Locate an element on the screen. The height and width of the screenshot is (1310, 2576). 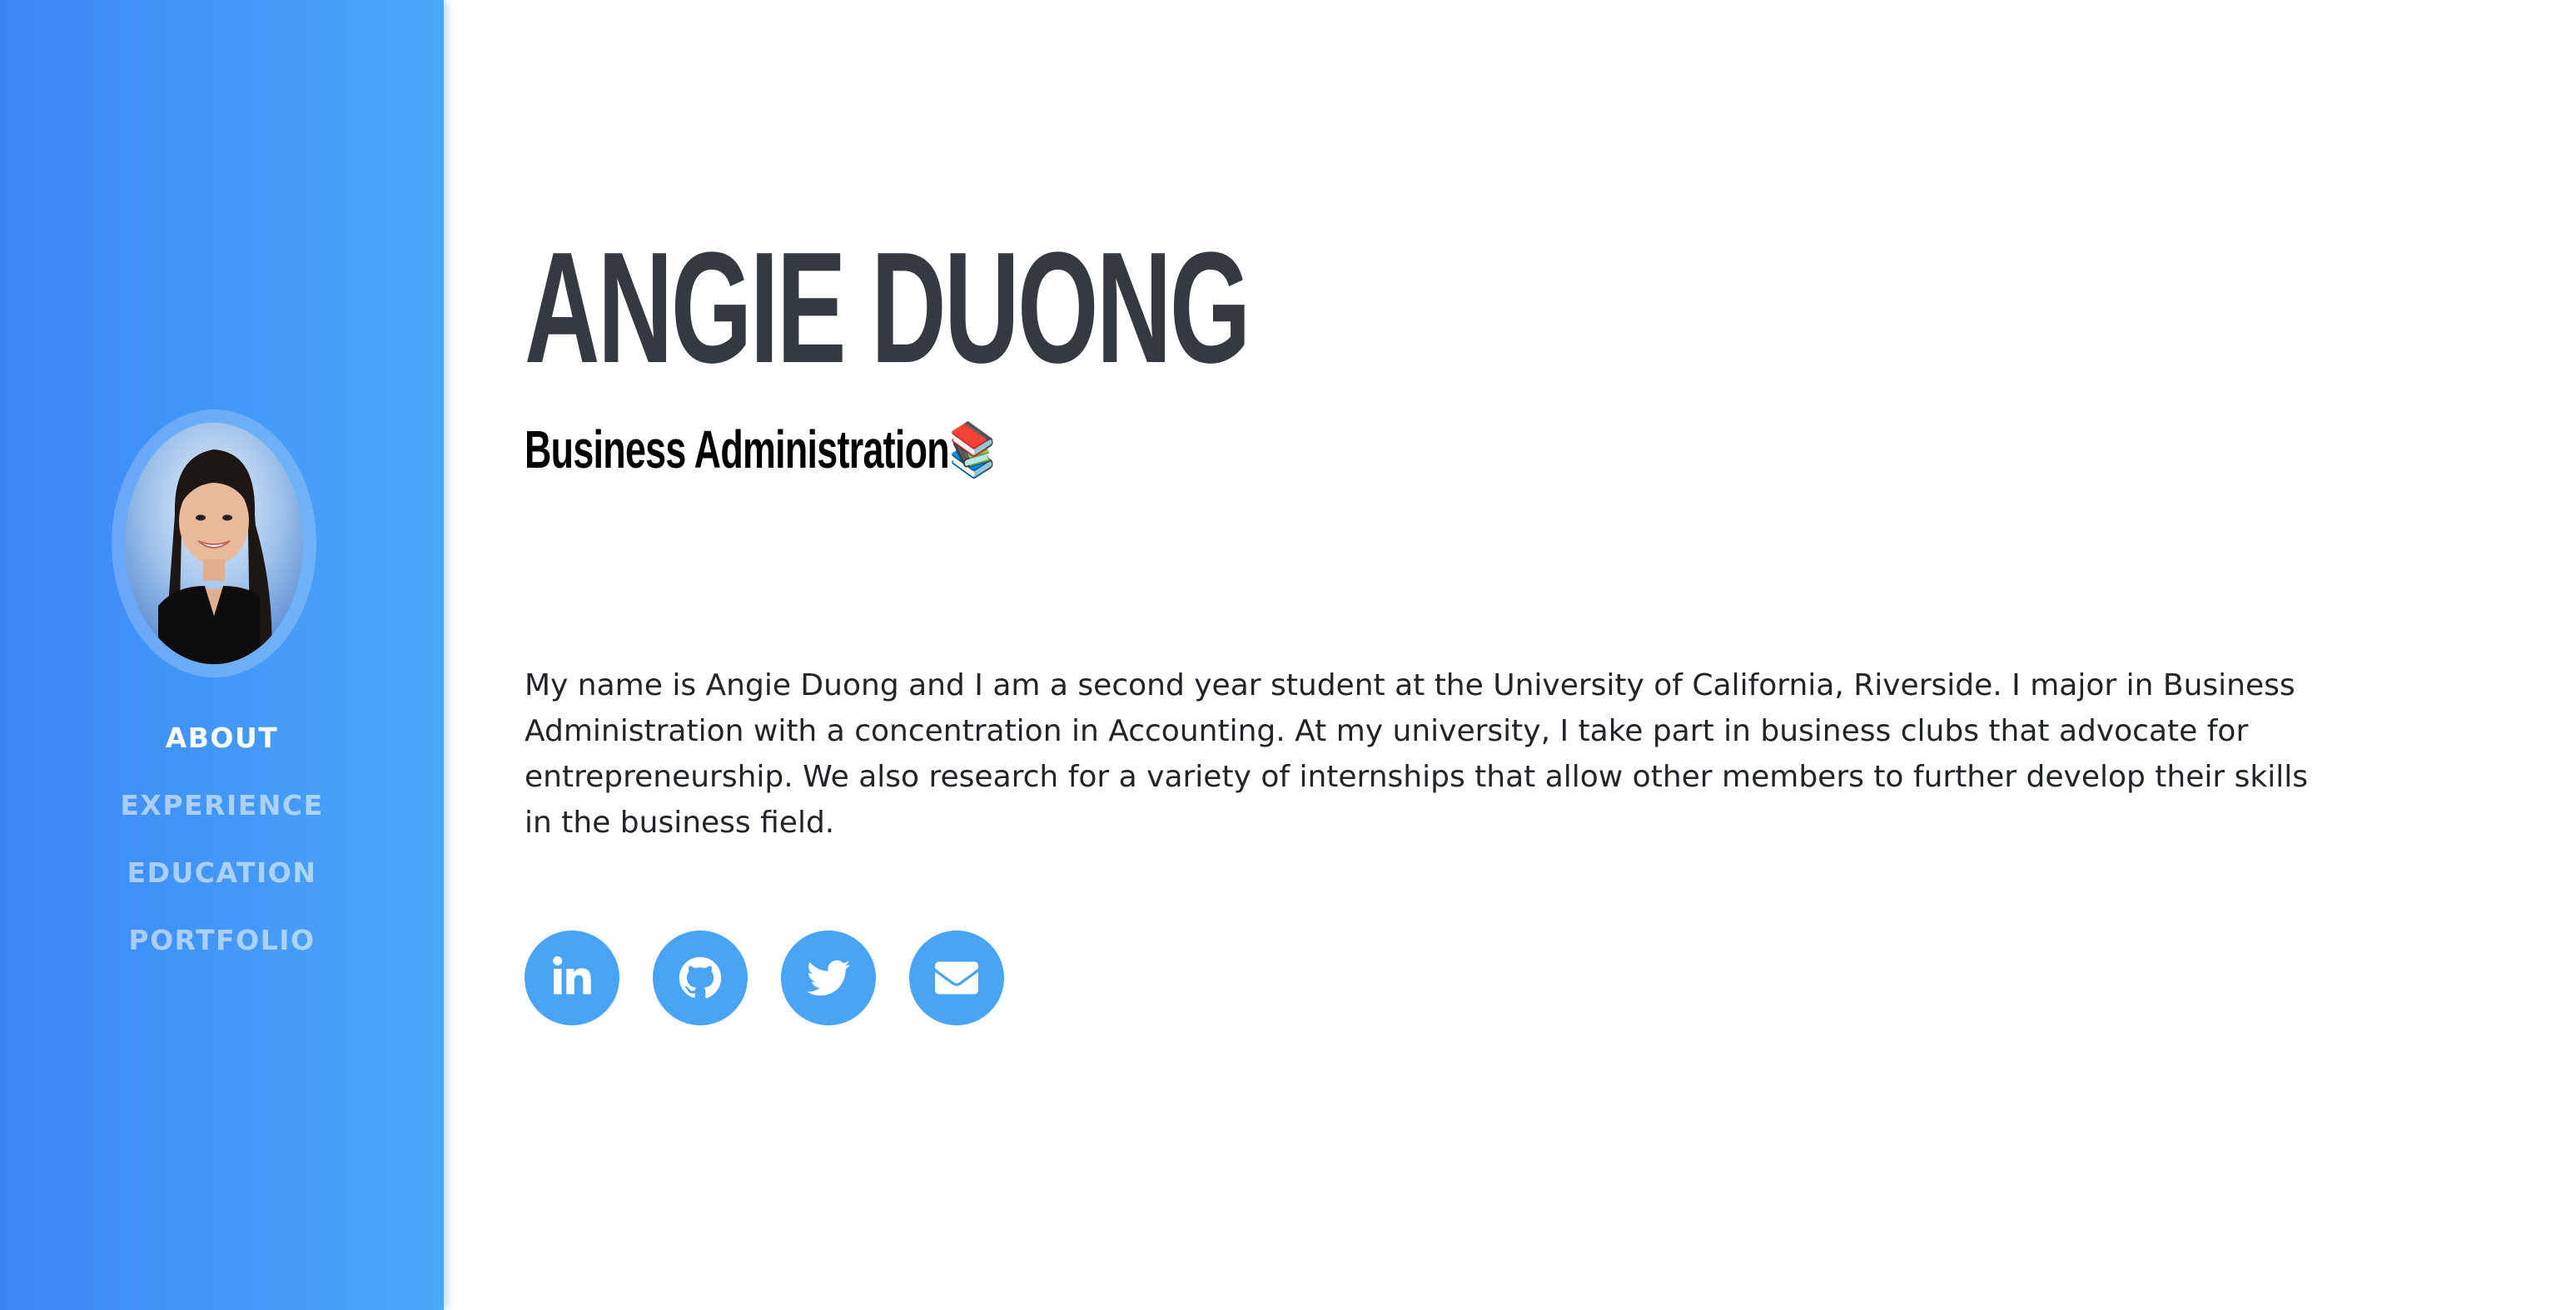
books-emoji-icon: 📚 is located at coordinates (972, 449).